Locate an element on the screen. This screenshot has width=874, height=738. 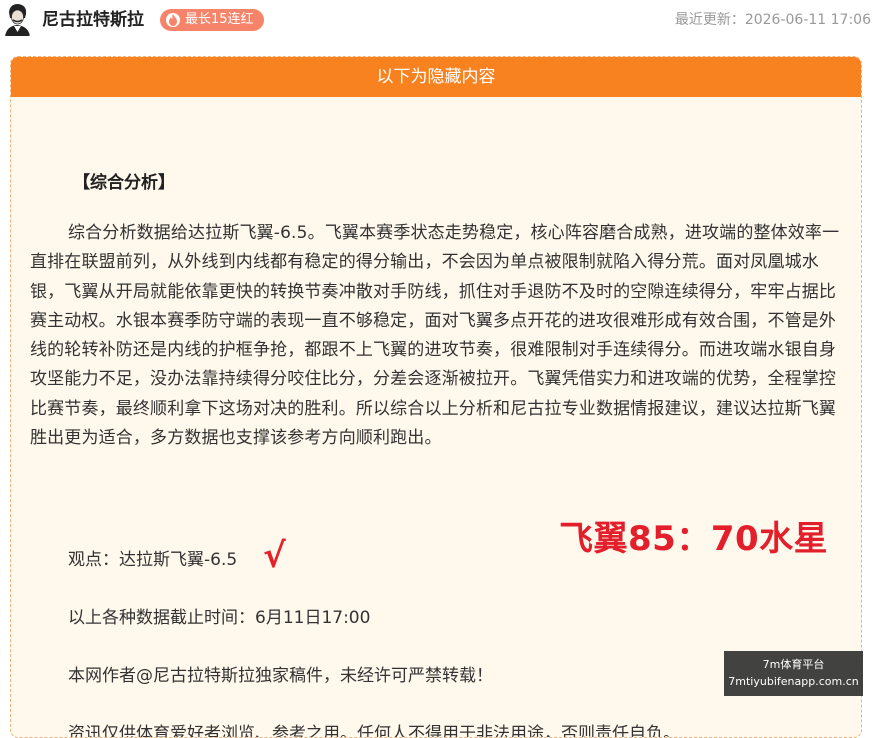
last-updated: 最近更新：2026-06-11 17:06 is located at coordinates (773, 20).